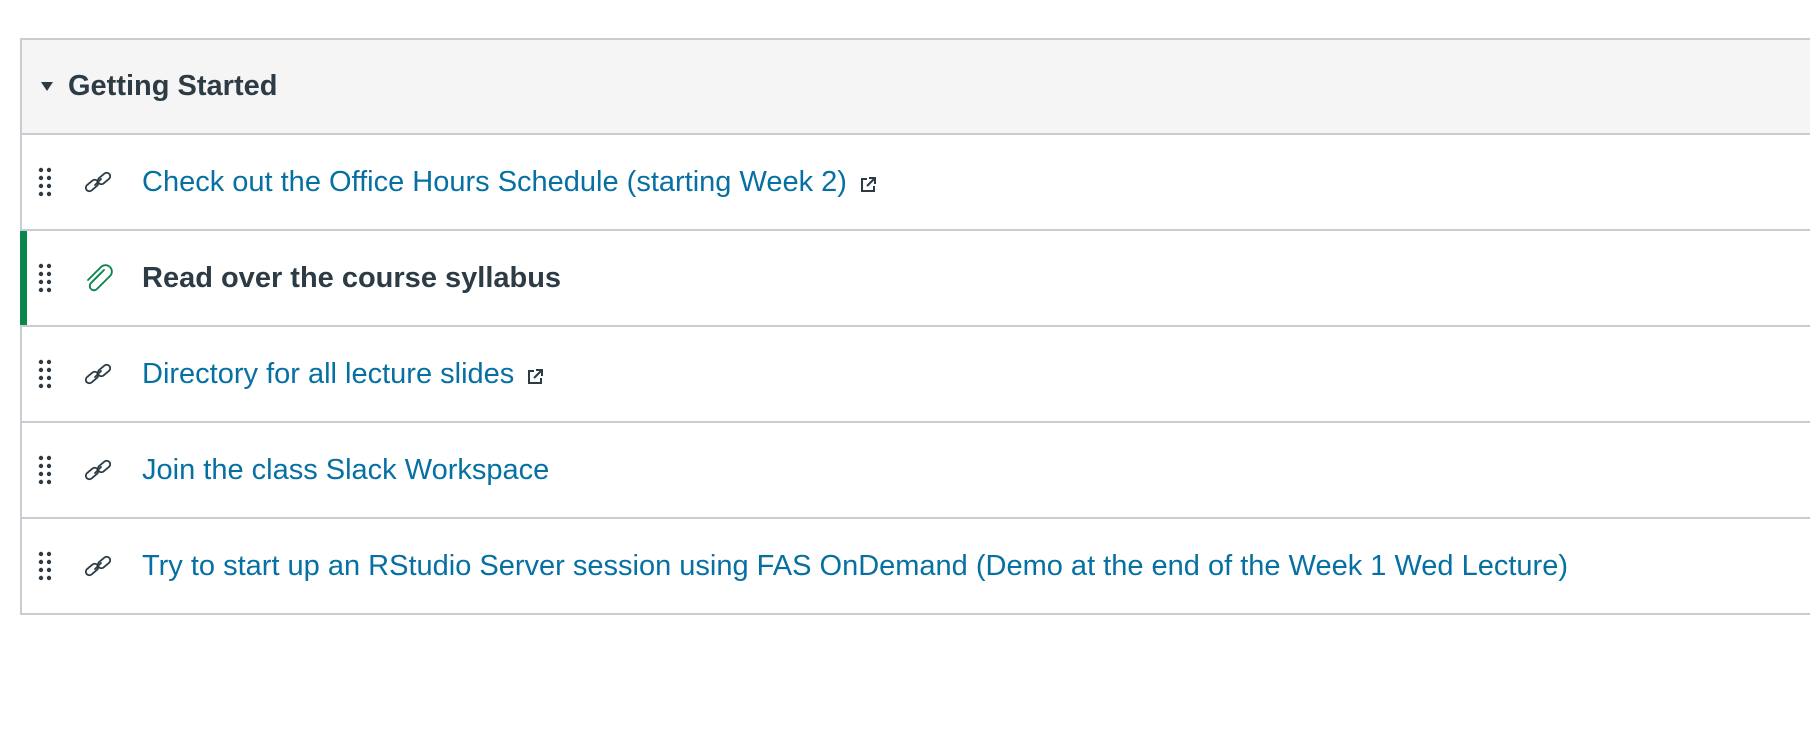  Describe the element at coordinates (47, 86) in the screenshot. I see `caret-down-icon` at that location.